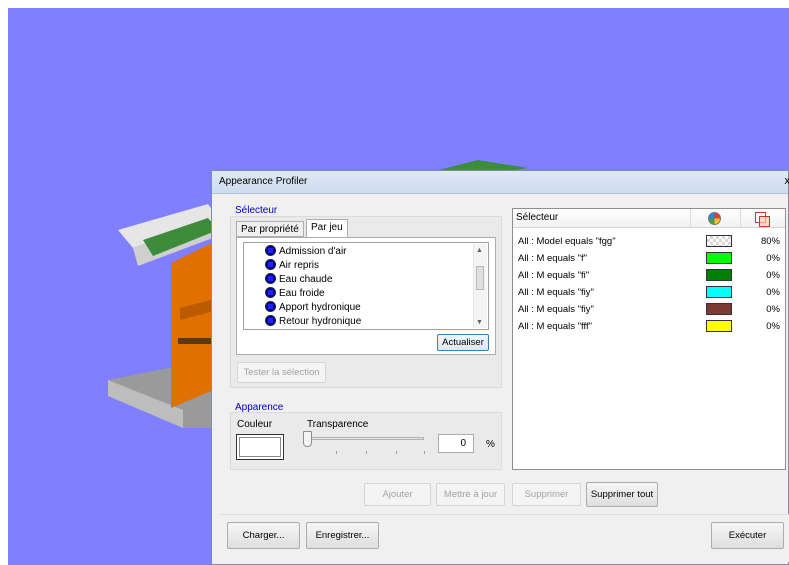  I want to click on list-item: Retour hydronique, so click(313, 322).